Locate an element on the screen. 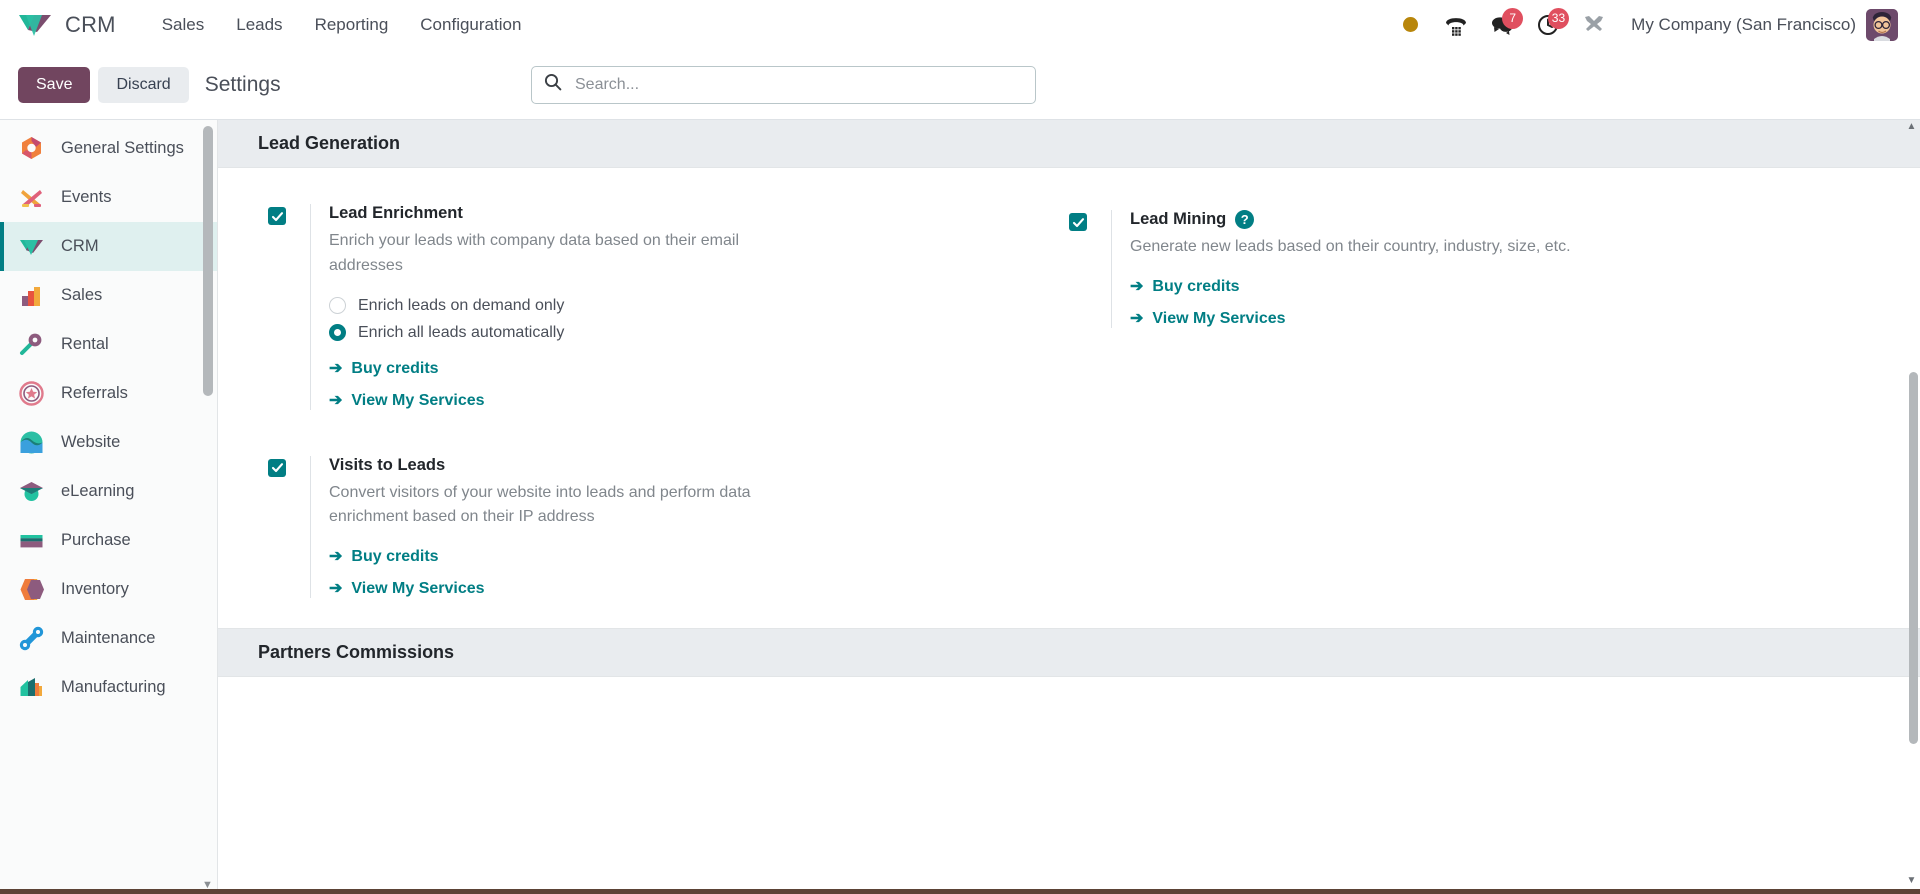 The height and width of the screenshot is (894, 1920). search-box is located at coordinates (783, 84).